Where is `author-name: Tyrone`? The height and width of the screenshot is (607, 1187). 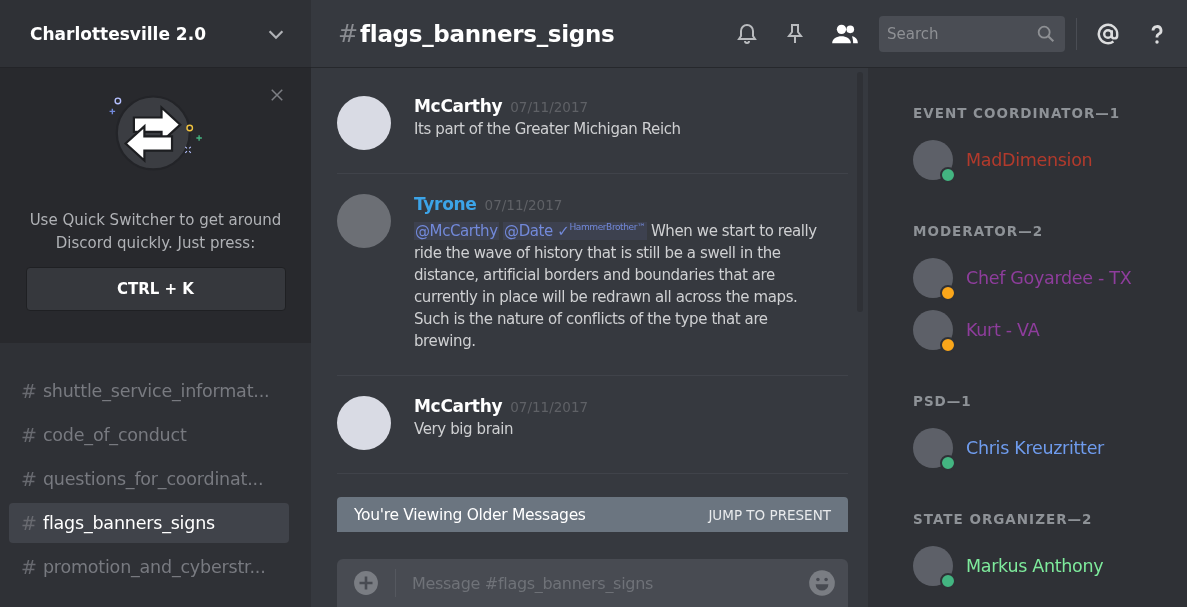 author-name: Tyrone is located at coordinates (445, 204).